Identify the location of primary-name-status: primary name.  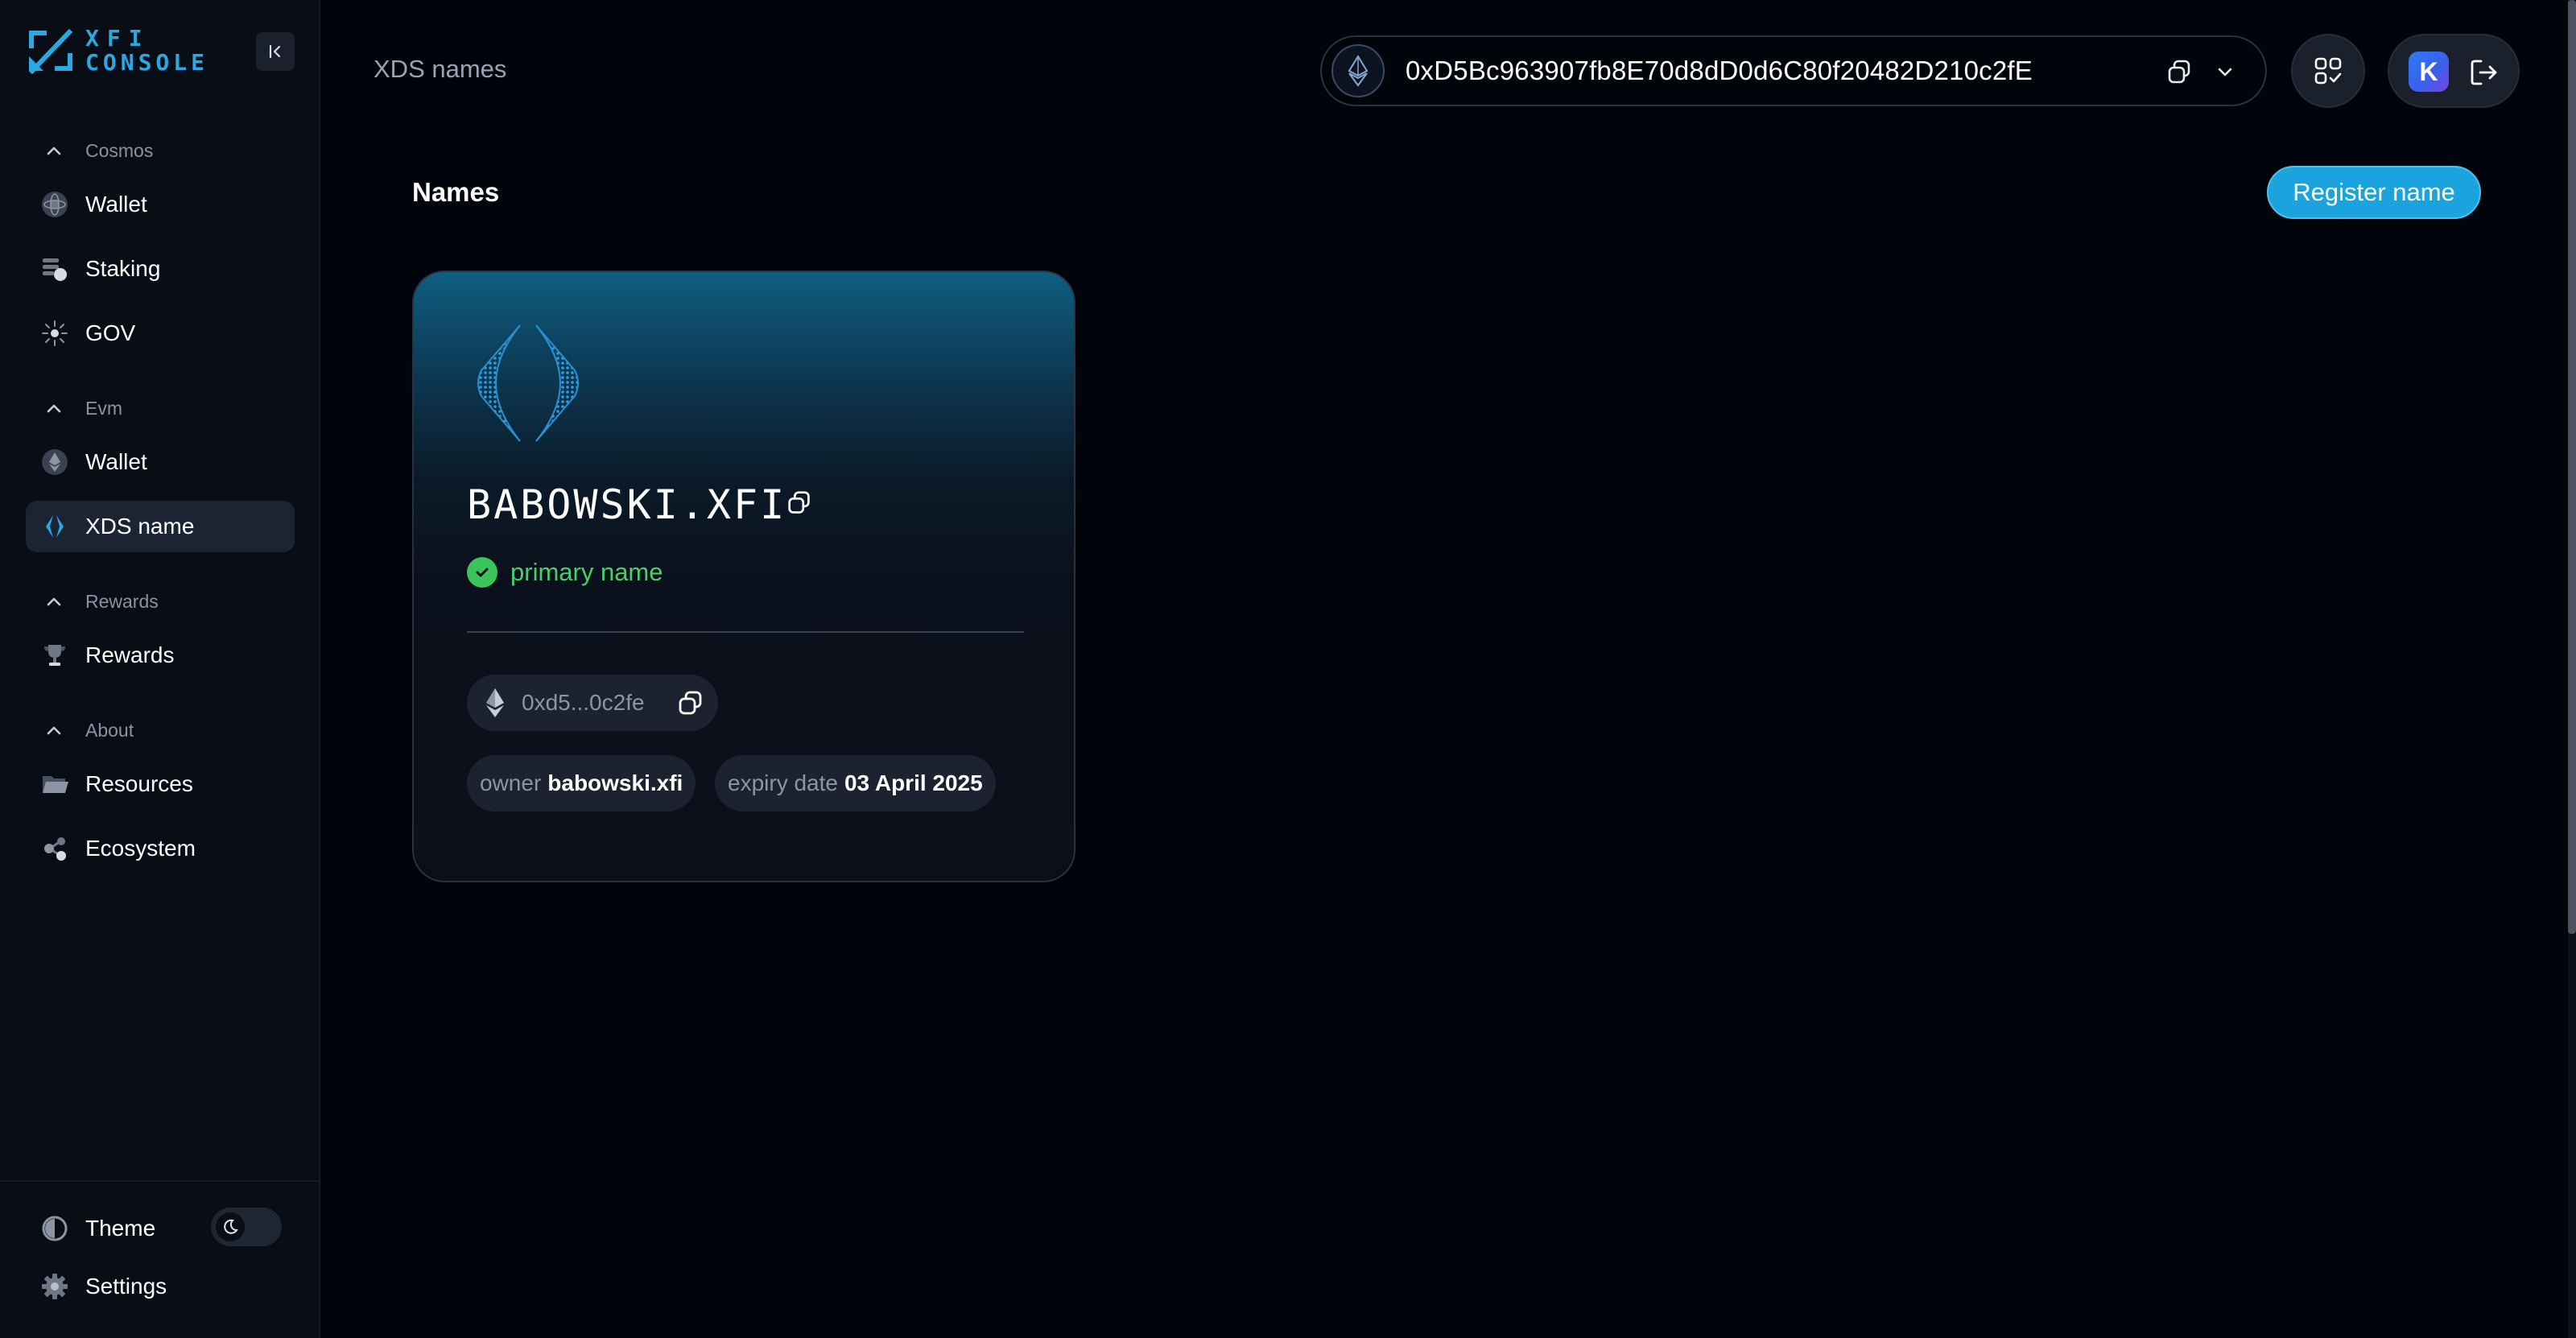
(565, 572).